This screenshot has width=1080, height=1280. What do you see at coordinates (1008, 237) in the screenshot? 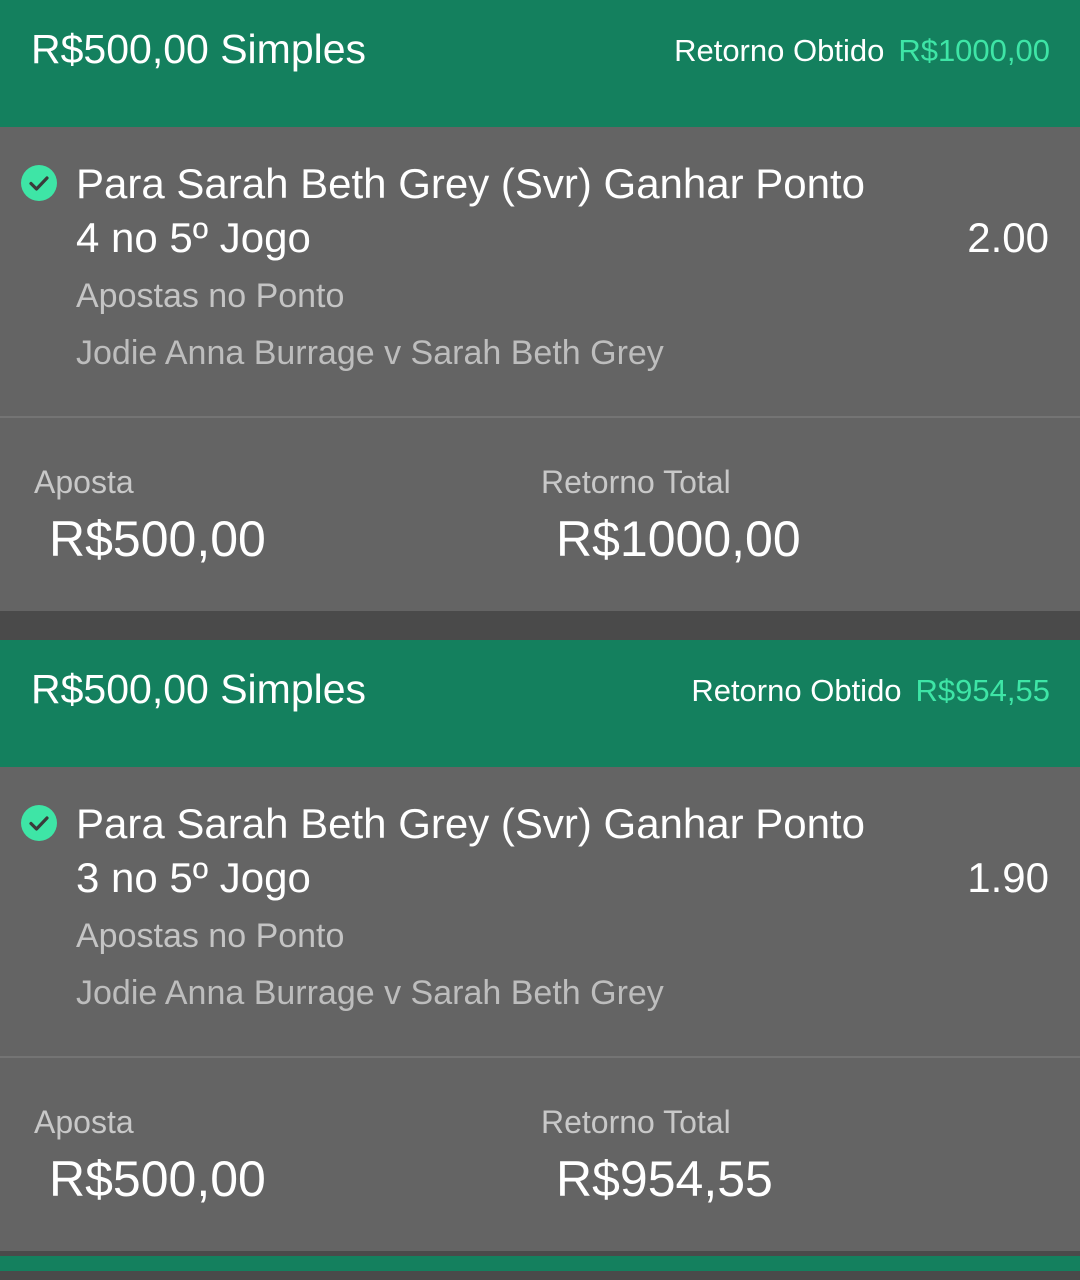
I see `selection-odds: 2.00` at bounding box center [1008, 237].